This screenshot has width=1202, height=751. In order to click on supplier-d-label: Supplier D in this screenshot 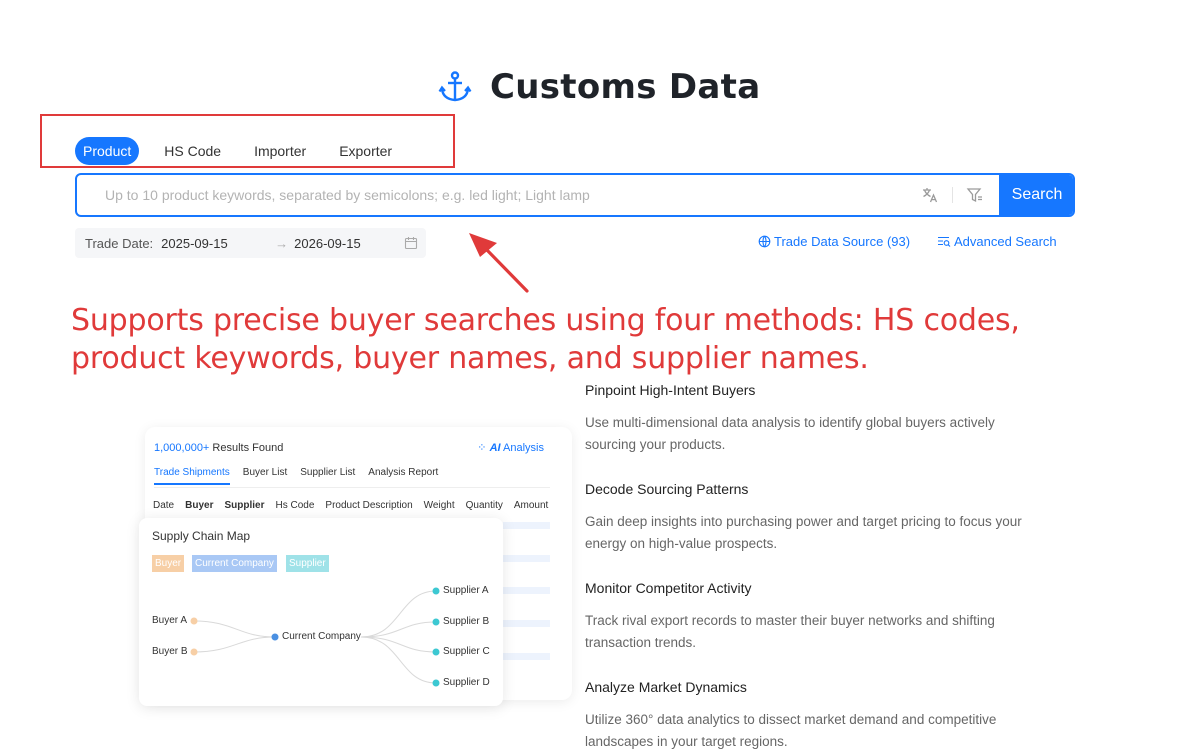, I will do `click(466, 682)`.